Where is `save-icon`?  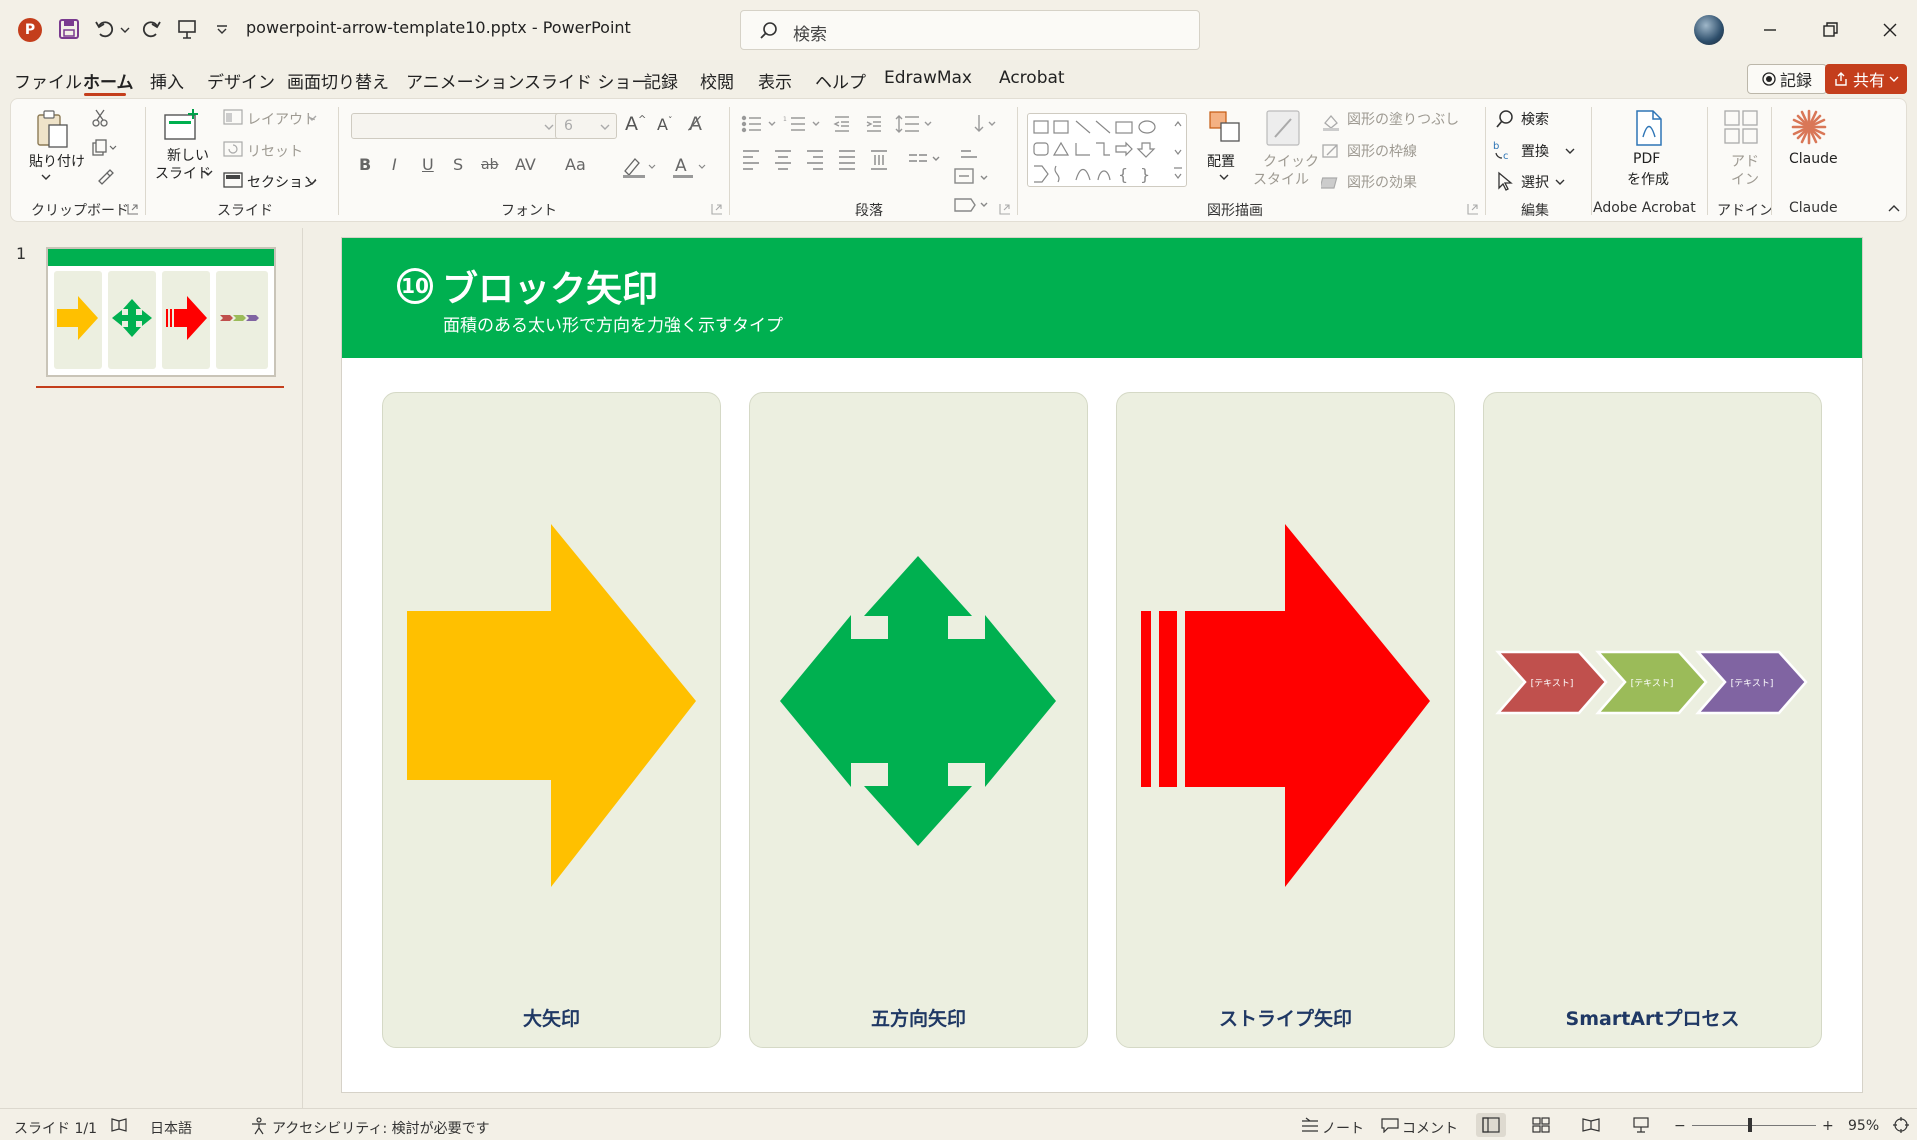
save-icon is located at coordinates (69, 29).